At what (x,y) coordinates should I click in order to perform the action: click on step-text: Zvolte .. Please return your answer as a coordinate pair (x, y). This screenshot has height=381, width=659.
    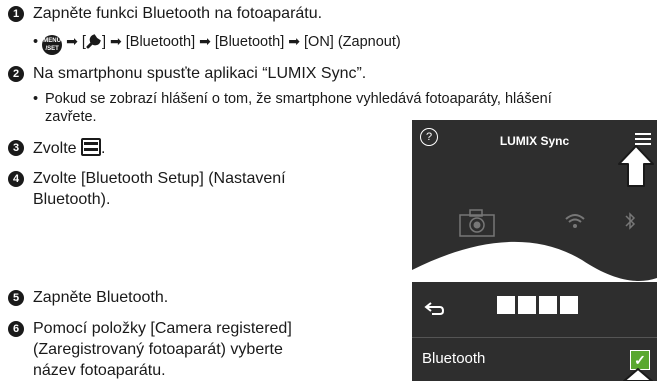
    Looking at the image, I should click on (69, 147).